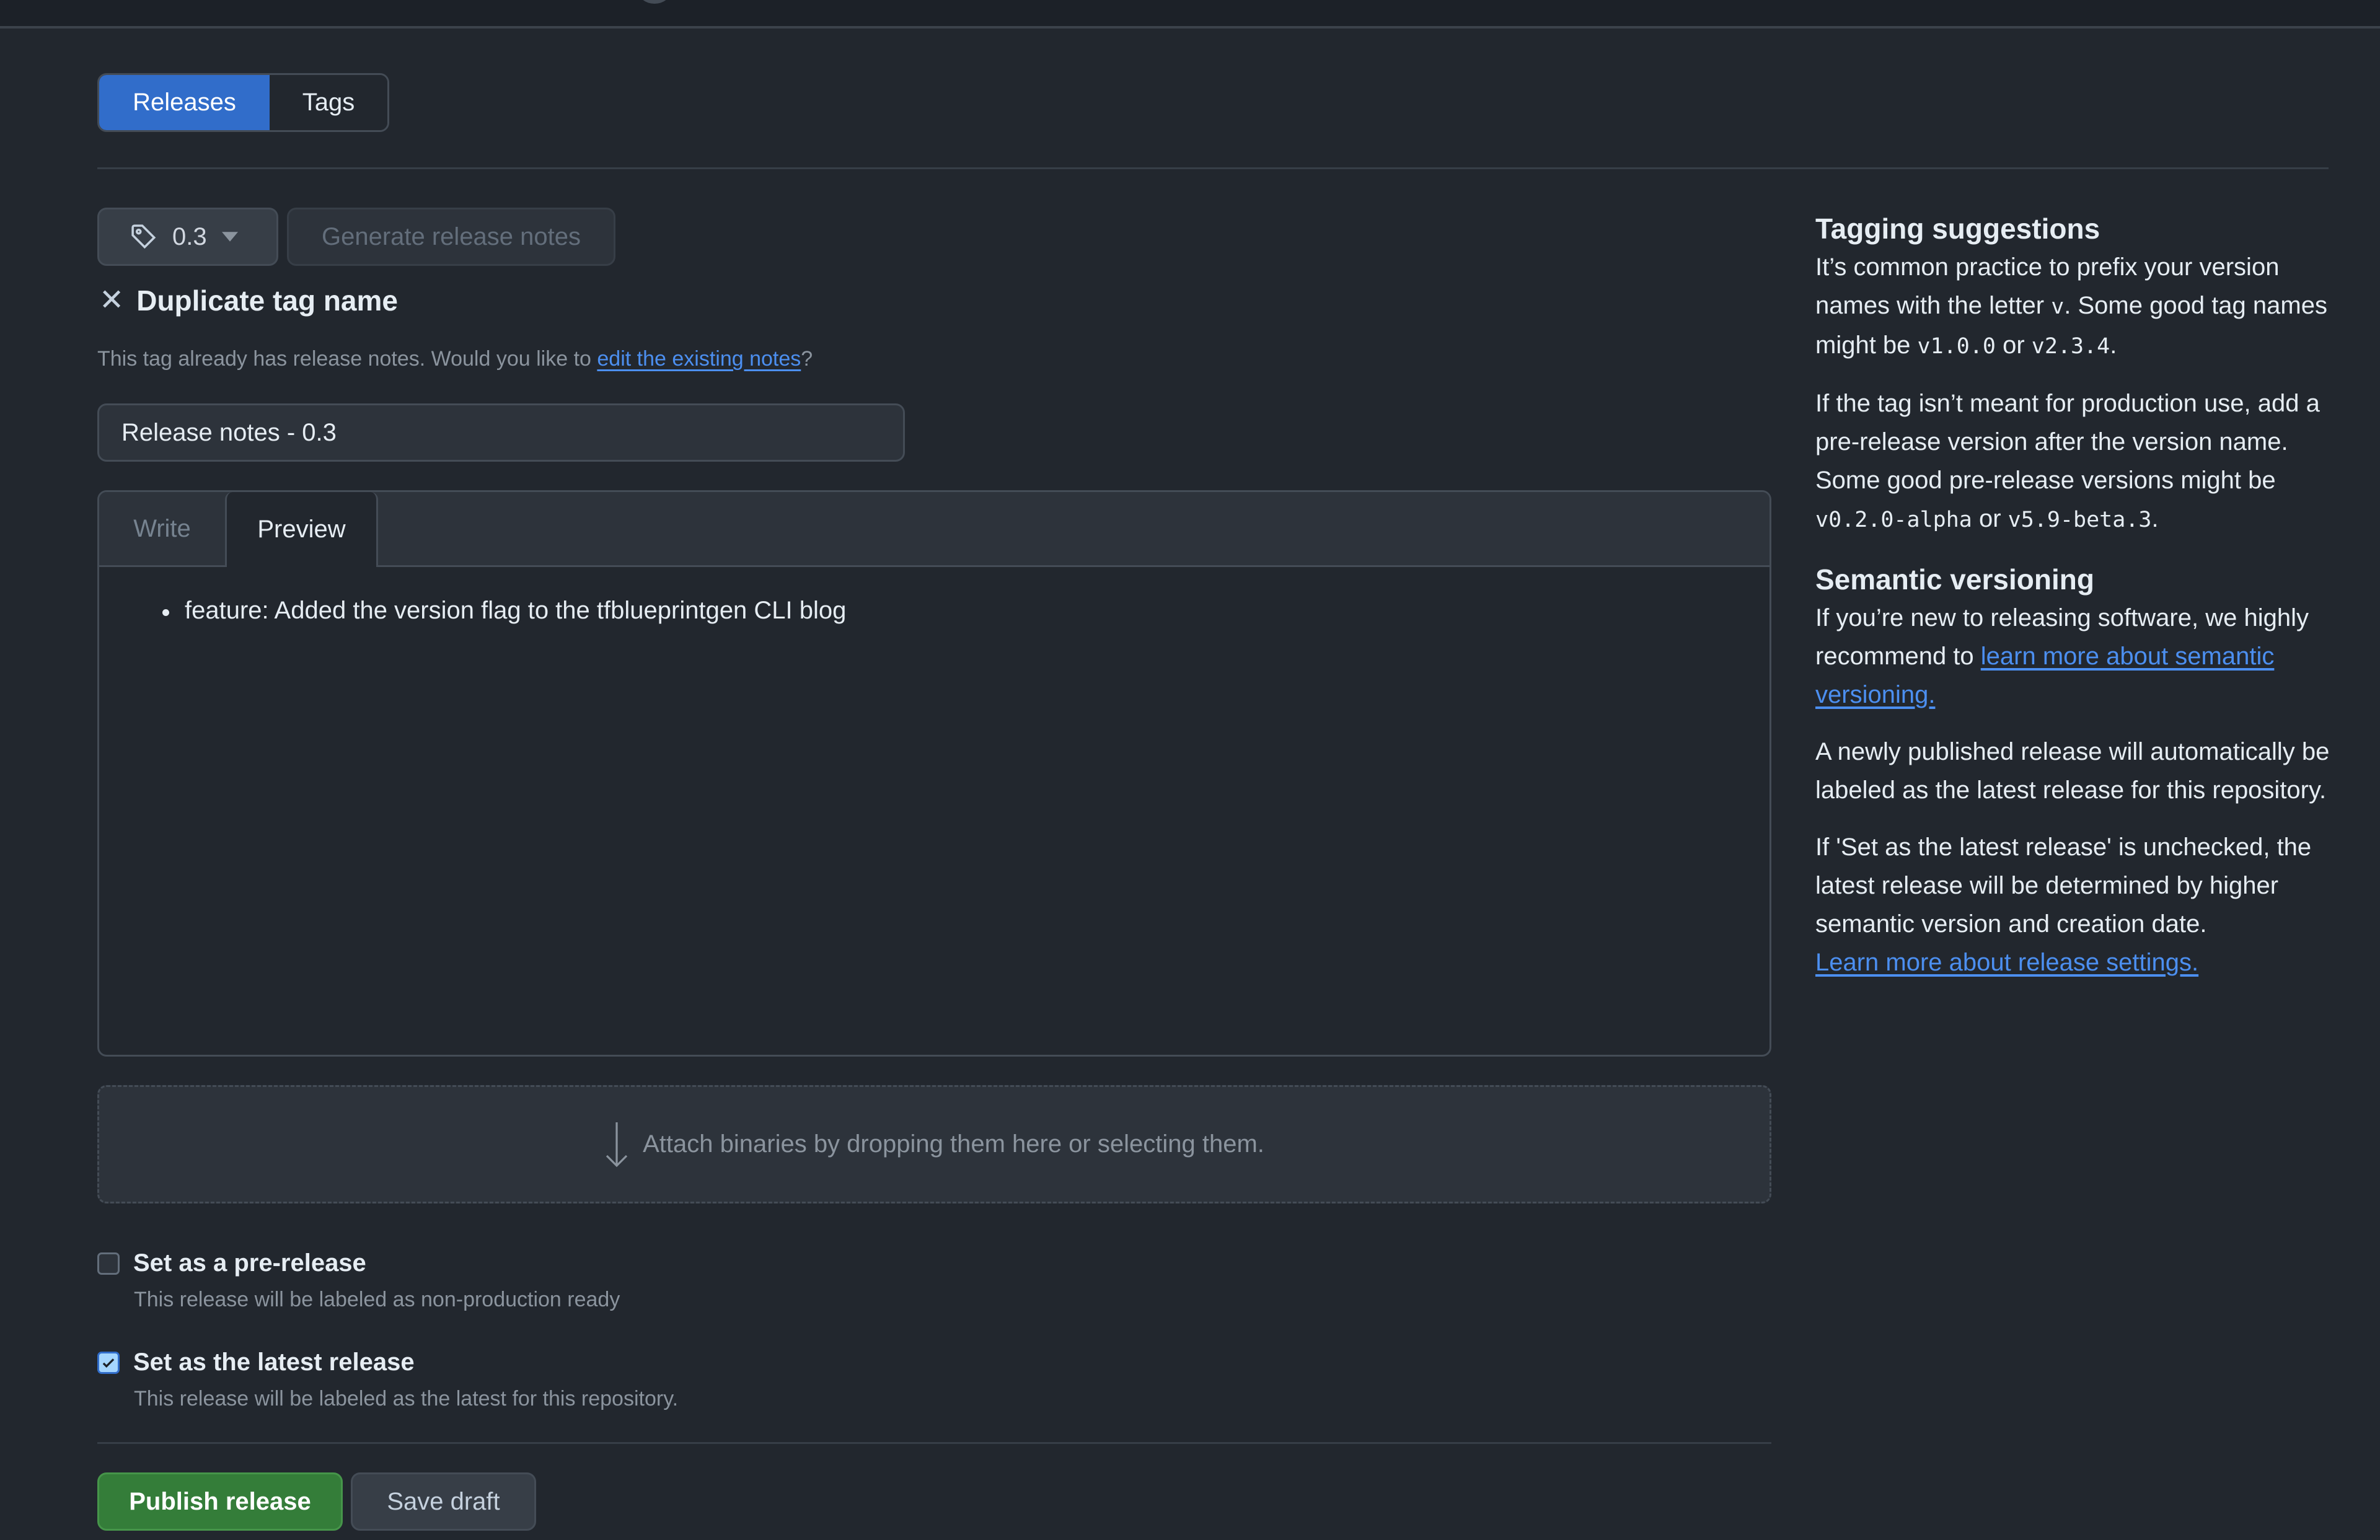 Image resolution: width=2380 pixels, height=1540 pixels. What do you see at coordinates (2080, 519) in the screenshot?
I see `code-example: v5.9-beta.3` at bounding box center [2080, 519].